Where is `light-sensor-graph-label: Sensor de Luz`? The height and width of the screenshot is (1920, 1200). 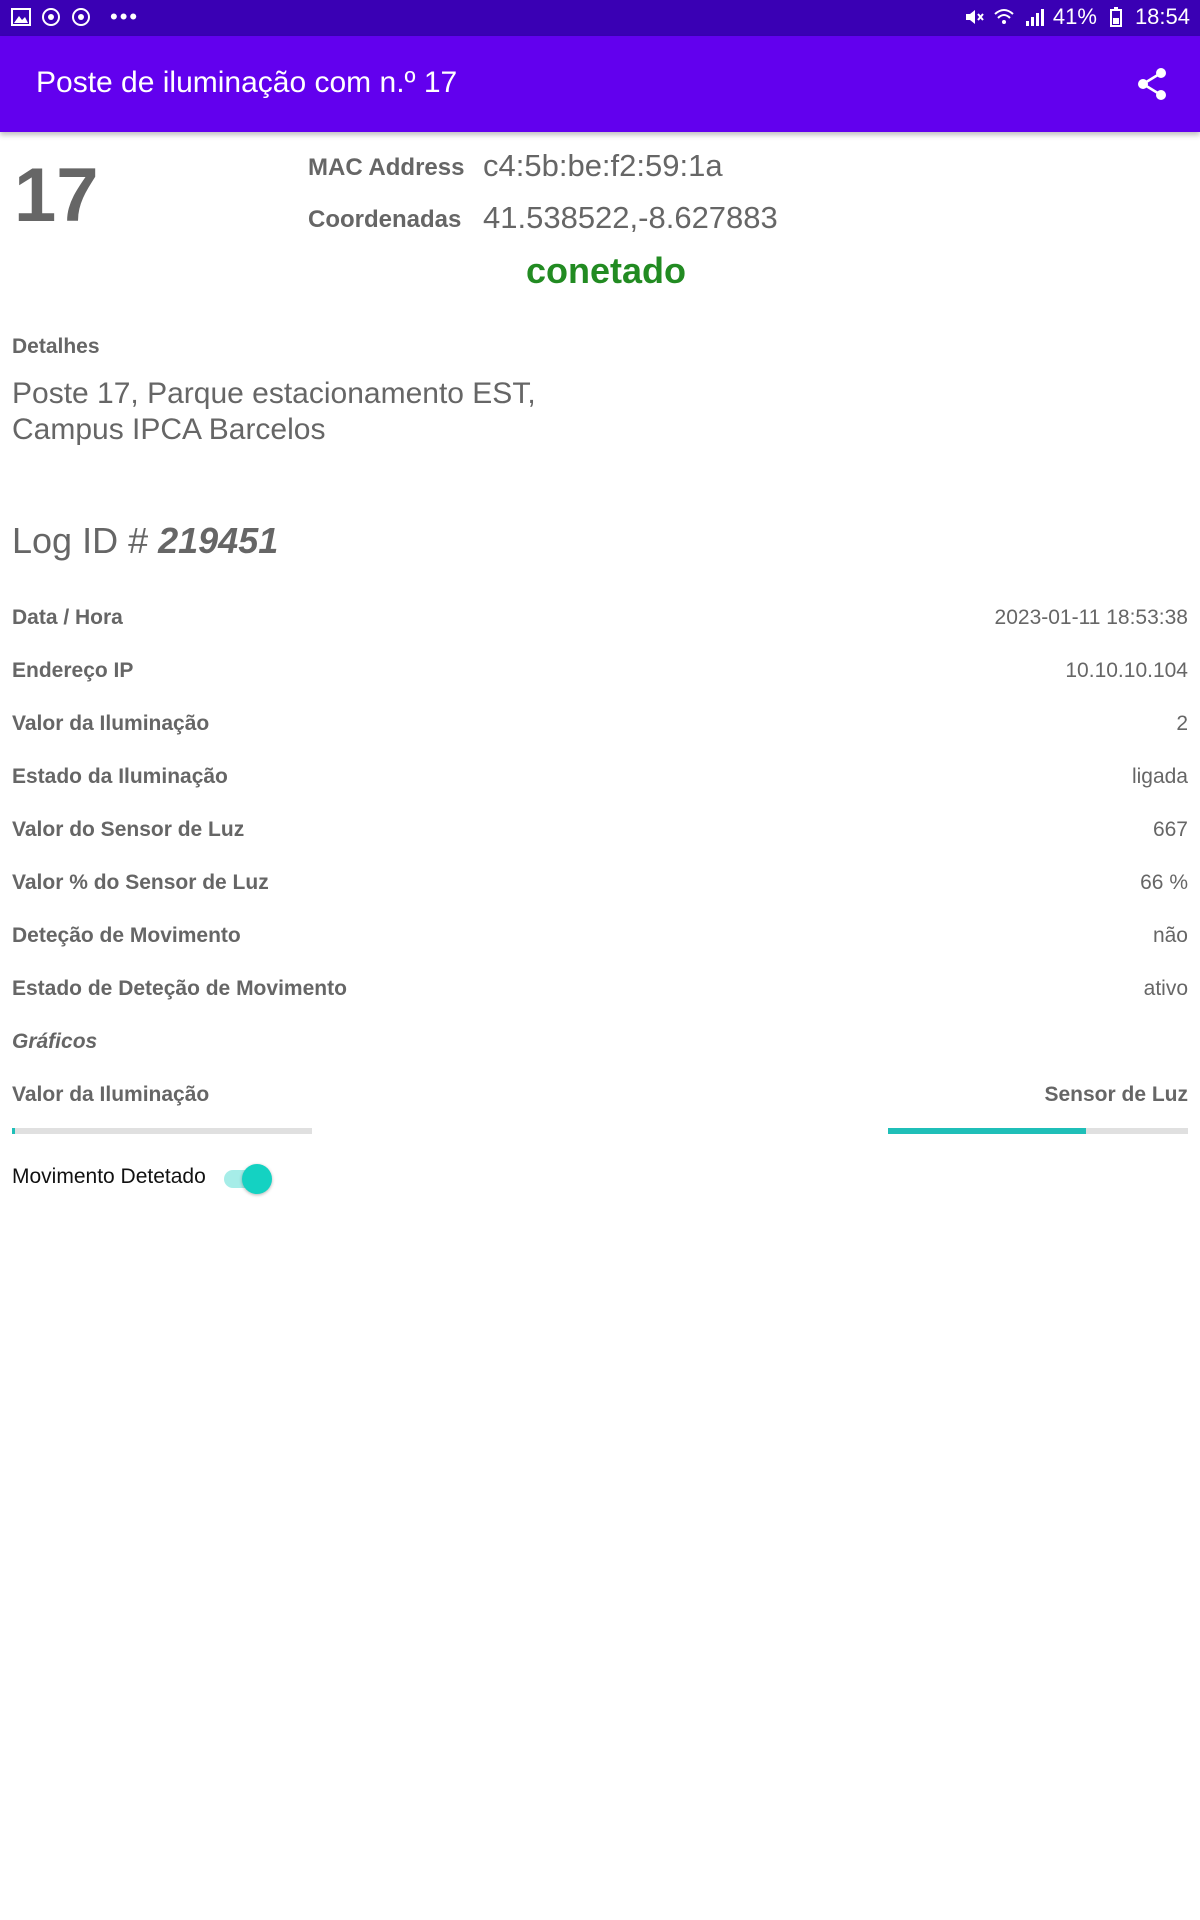 light-sensor-graph-label: Sensor de Luz is located at coordinates (1116, 1094).